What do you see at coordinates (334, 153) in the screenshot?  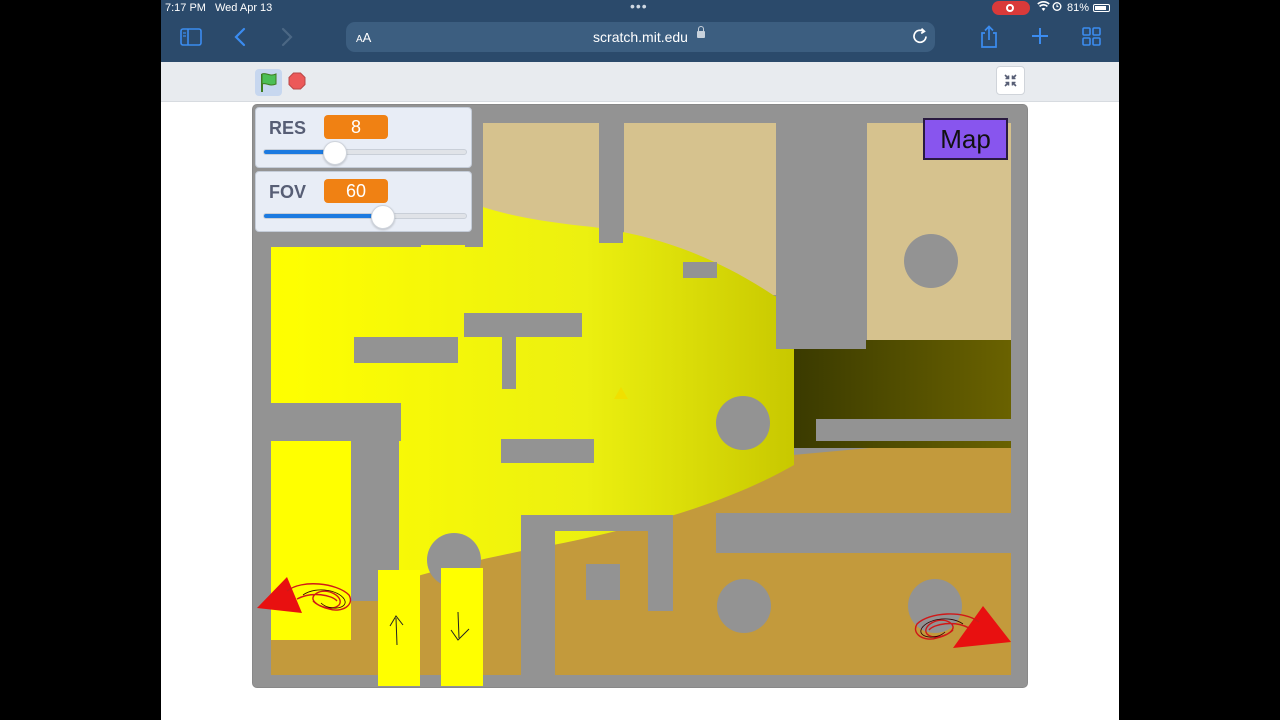 I see `res-slider-knob` at bounding box center [334, 153].